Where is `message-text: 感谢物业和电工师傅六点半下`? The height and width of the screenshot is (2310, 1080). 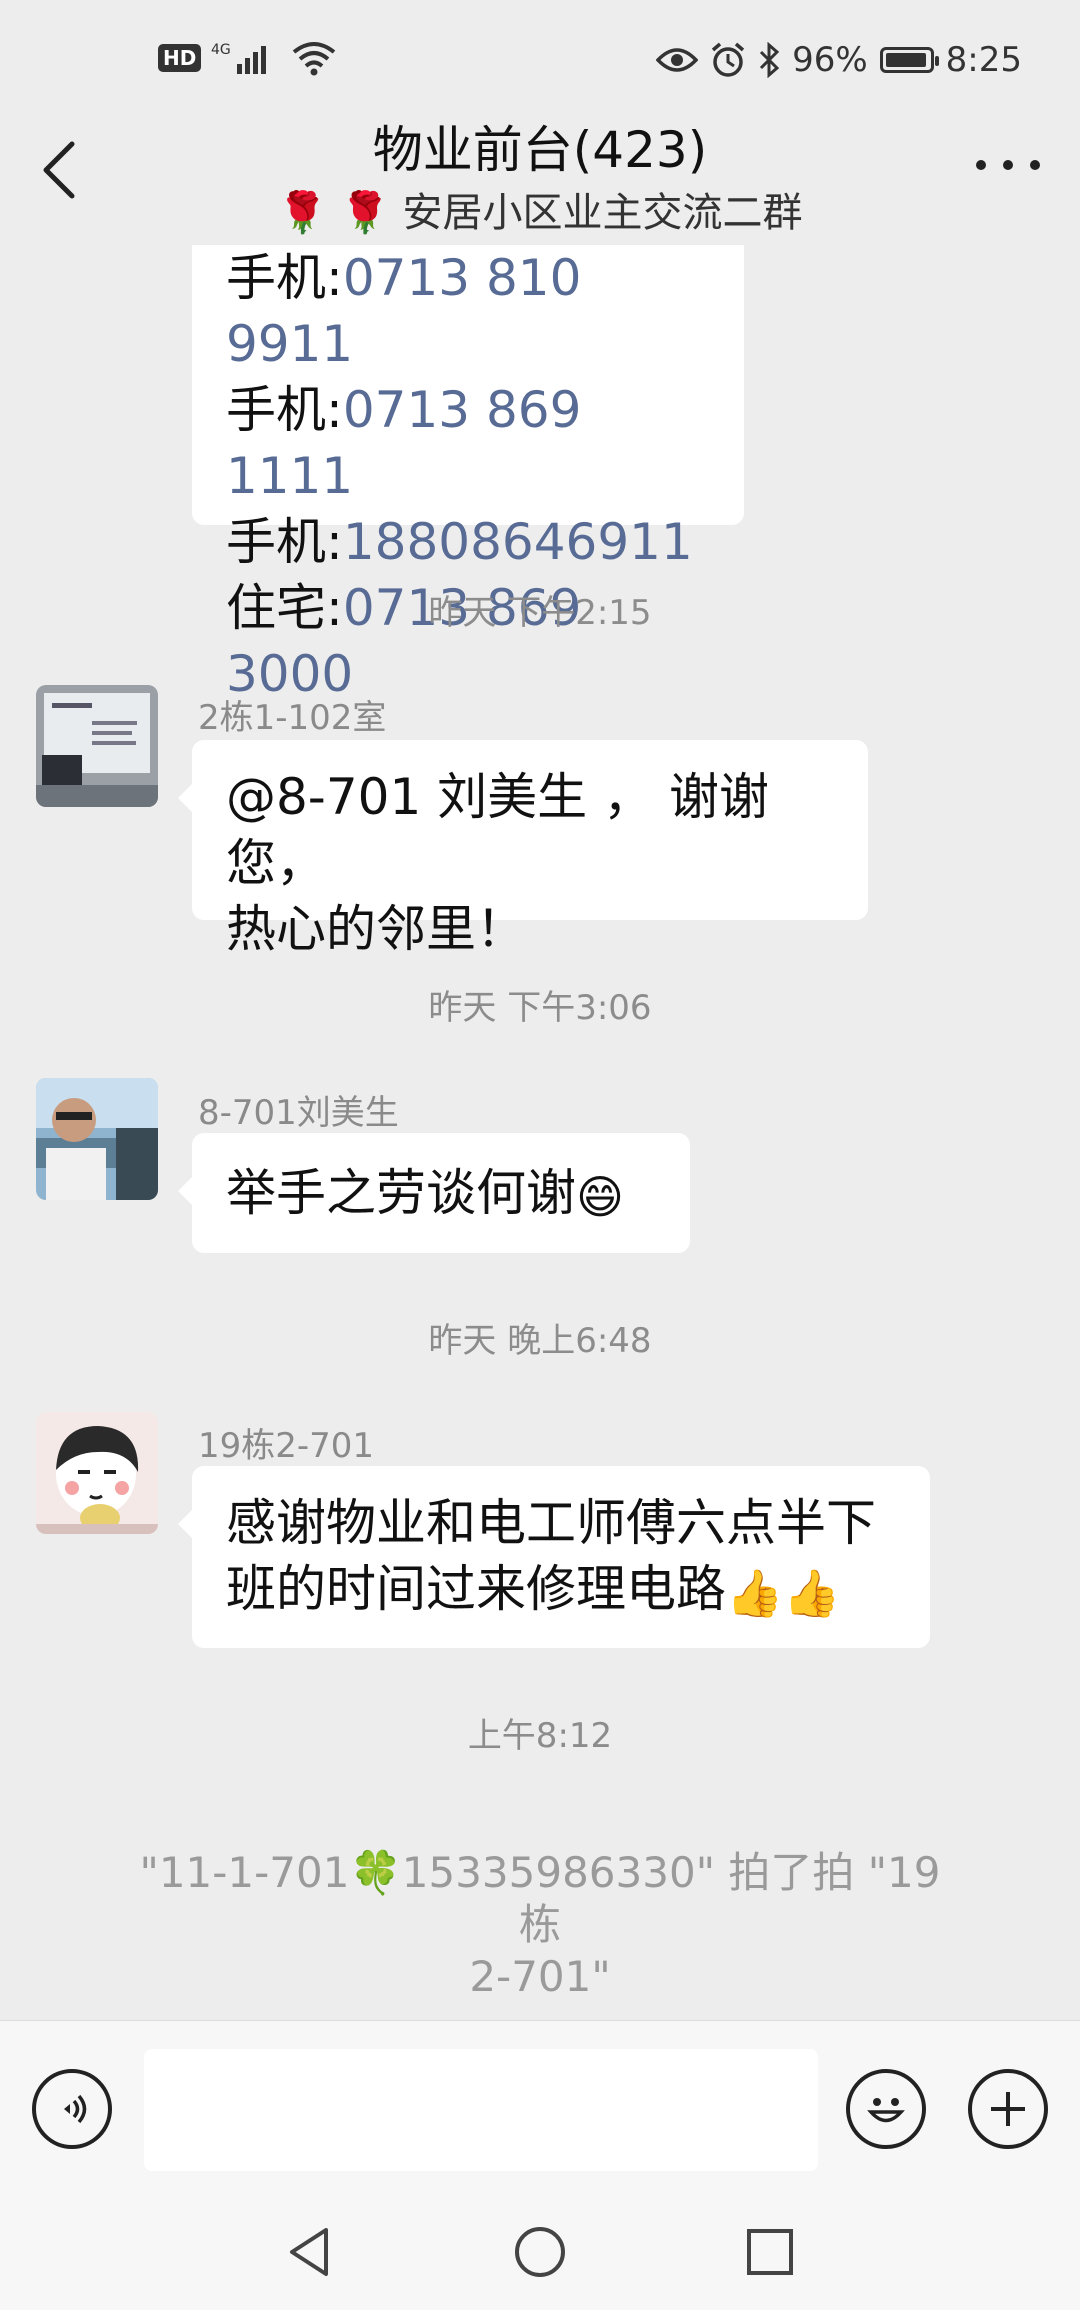 message-text: 感谢物业和电工师傅六点半下 is located at coordinates (551, 1523).